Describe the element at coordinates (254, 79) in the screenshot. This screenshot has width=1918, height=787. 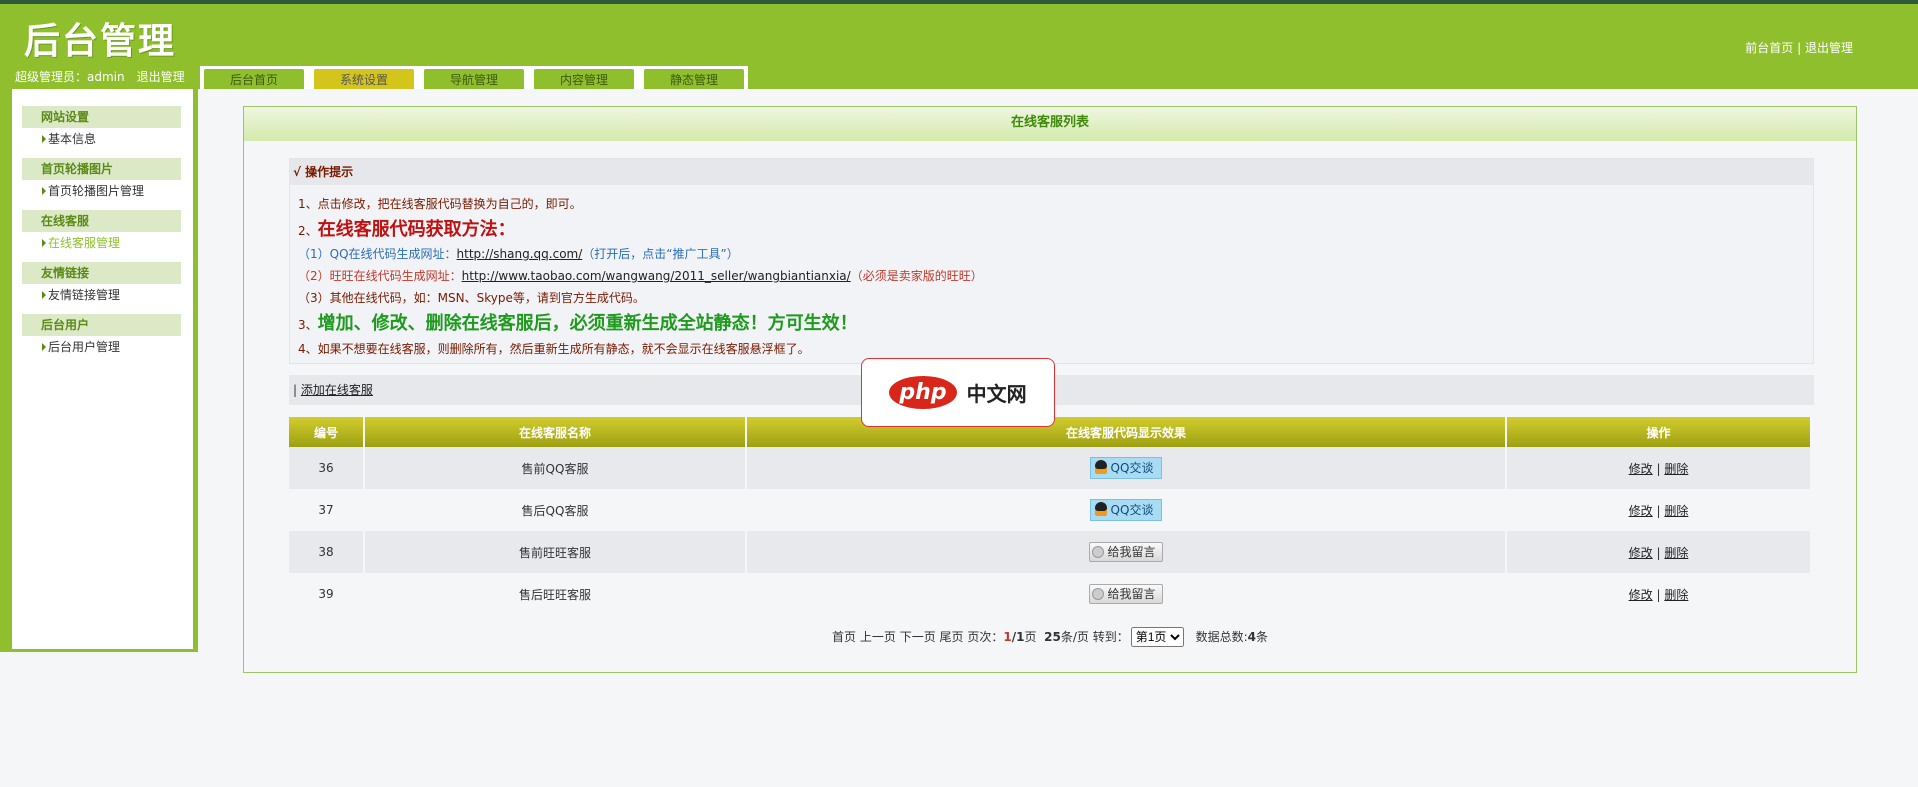
I see `tab-home: 后台首页` at that location.